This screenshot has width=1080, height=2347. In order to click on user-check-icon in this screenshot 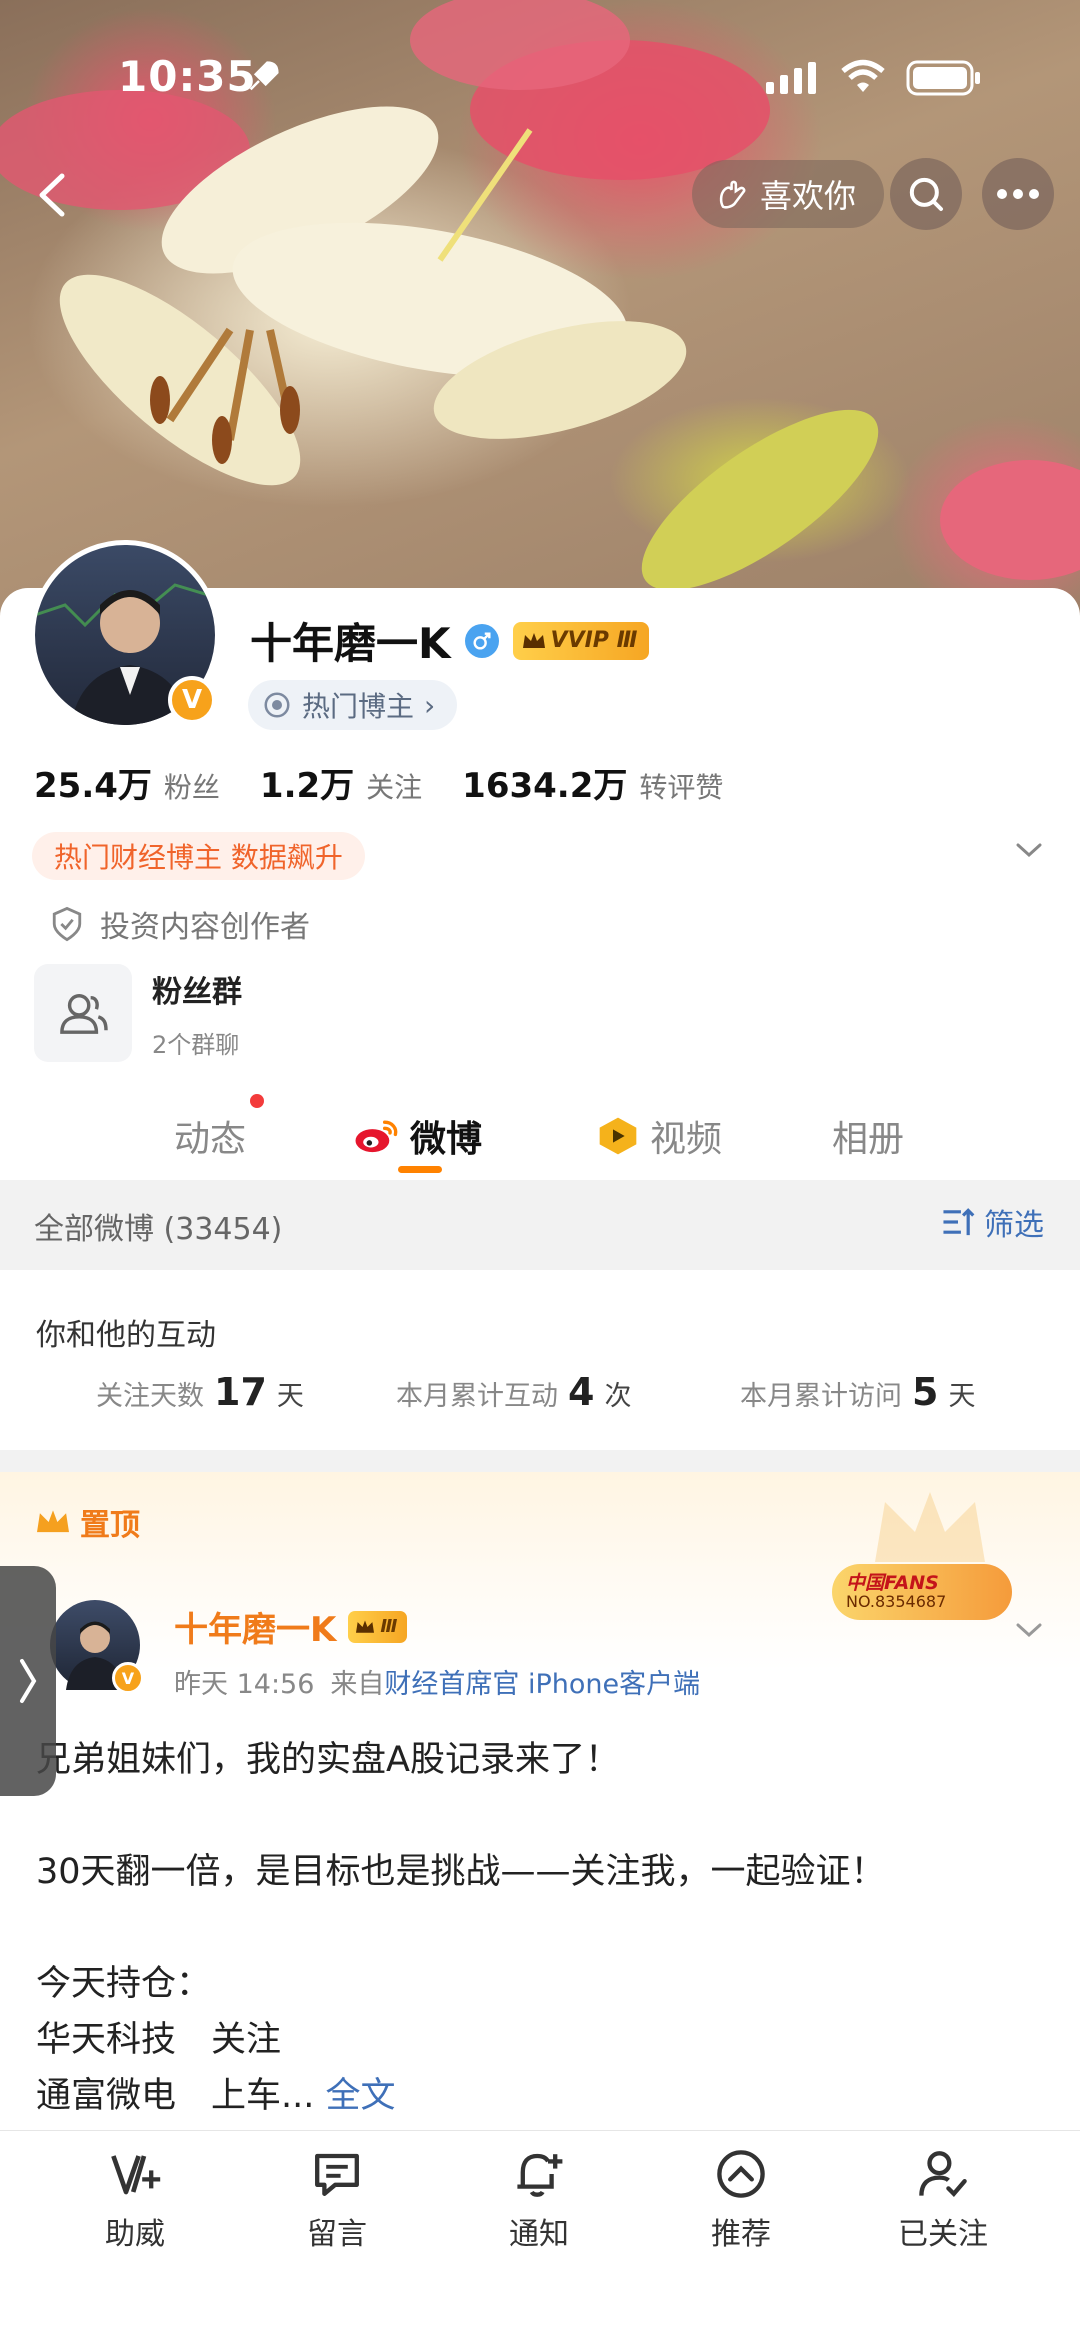, I will do `click(943, 2174)`.